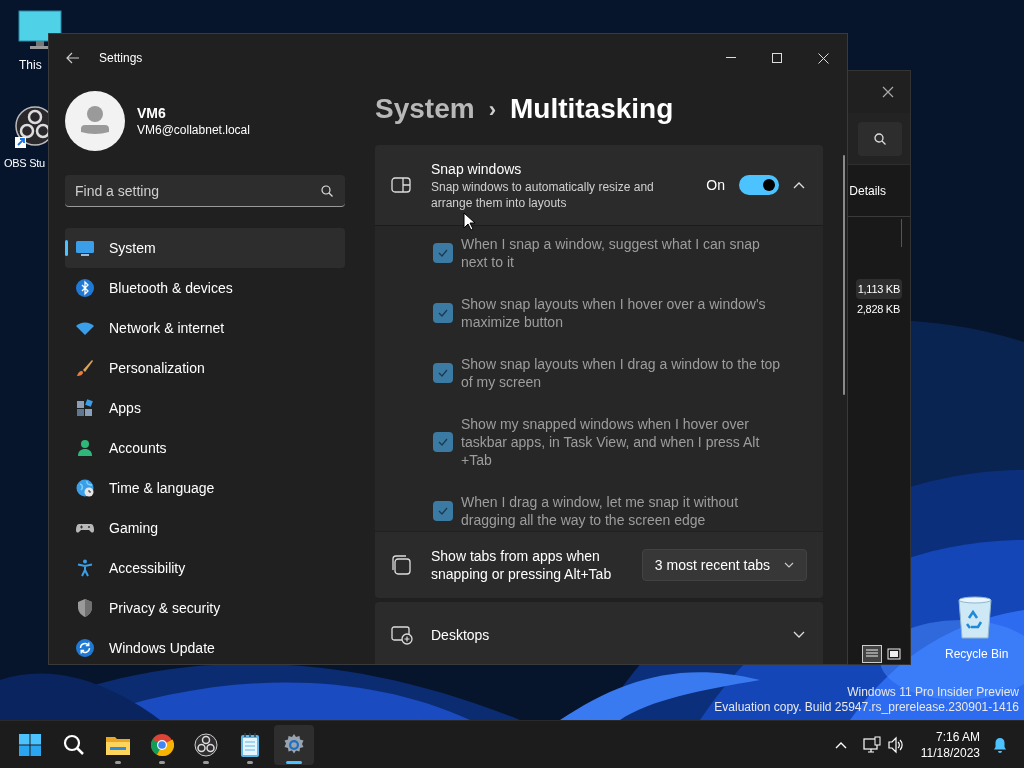 The image size is (1024, 768). What do you see at coordinates (522, 565) in the screenshot?
I see `setting-title: Show tabs from apps when snapping or pressing Alt+Tab` at bounding box center [522, 565].